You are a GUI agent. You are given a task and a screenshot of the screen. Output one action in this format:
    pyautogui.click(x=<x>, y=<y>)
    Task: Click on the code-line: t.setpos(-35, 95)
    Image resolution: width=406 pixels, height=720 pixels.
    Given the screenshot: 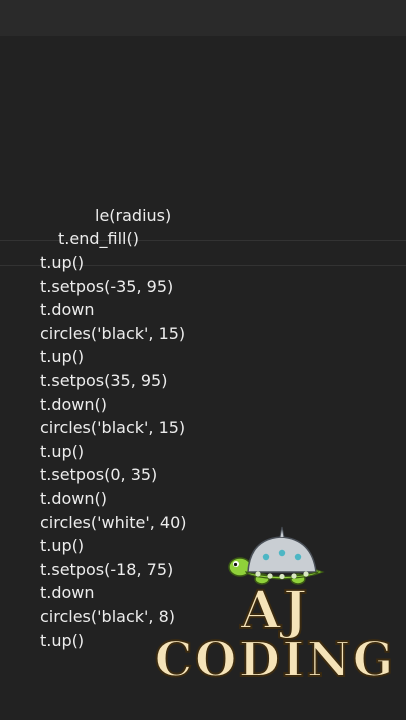 What is the action you would take?
    pyautogui.click(x=107, y=286)
    